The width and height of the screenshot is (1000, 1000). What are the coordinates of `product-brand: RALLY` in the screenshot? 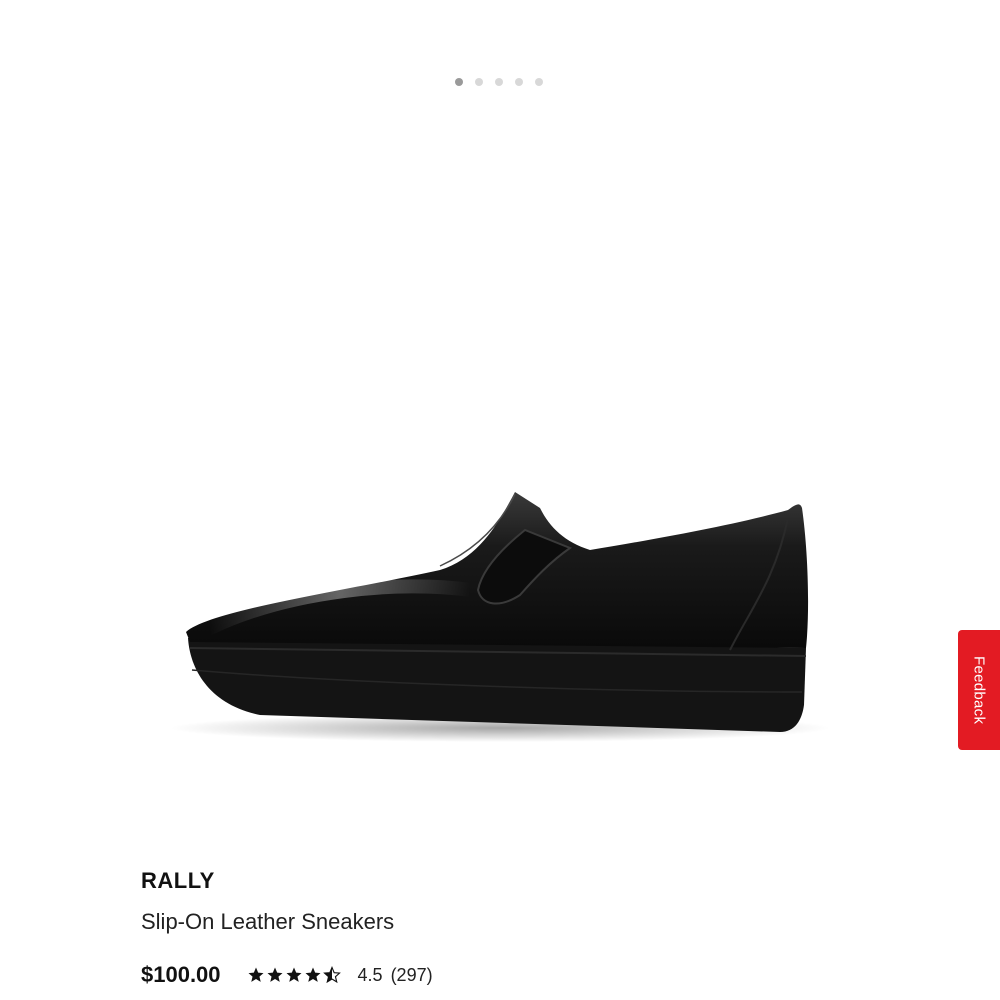 It's located at (178, 880).